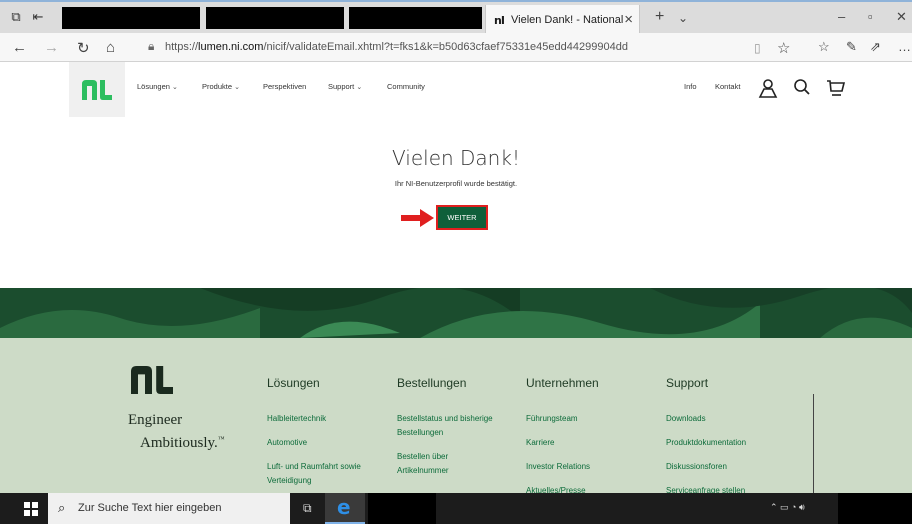 The image size is (912, 524). What do you see at coordinates (31, 509) in the screenshot?
I see `windows-start-icon` at bounding box center [31, 509].